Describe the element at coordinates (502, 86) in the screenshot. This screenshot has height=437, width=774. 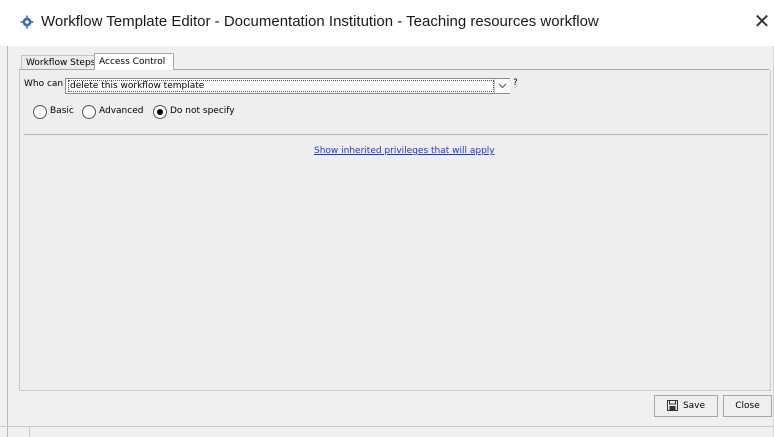
I see `chevron-down-icon` at that location.